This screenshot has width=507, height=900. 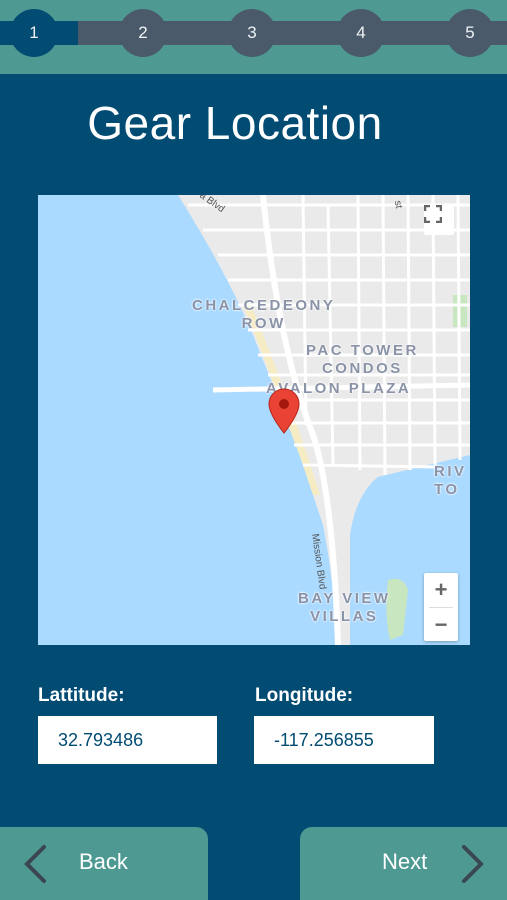 I want to click on latitude-value: 32.793486, so click(x=101, y=739).